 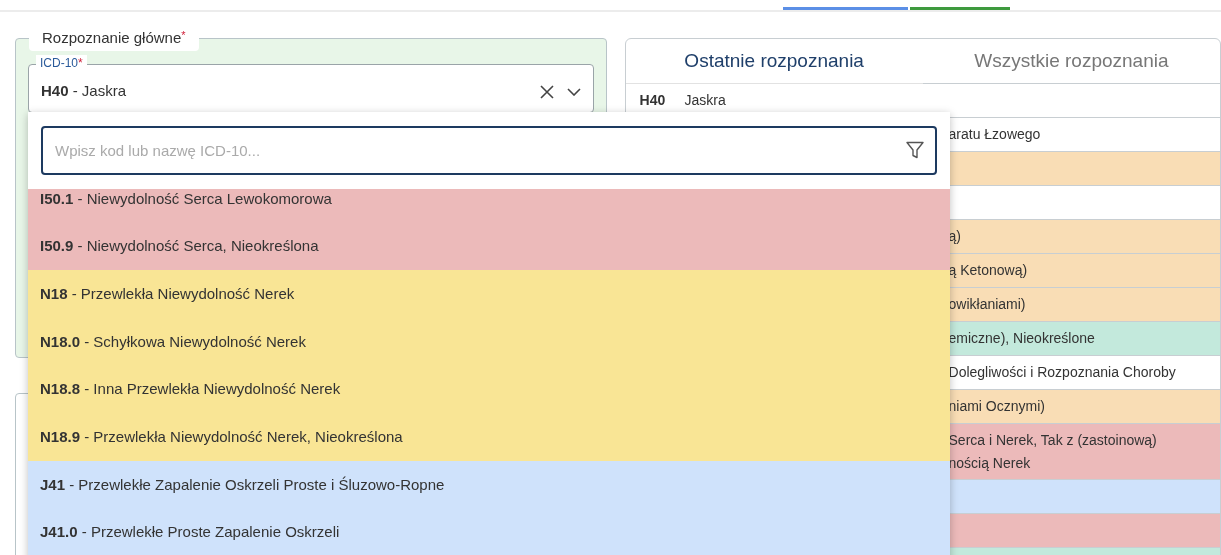 I want to click on diagnosis-name: aratu Łzowego, so click(x=994, y=134).